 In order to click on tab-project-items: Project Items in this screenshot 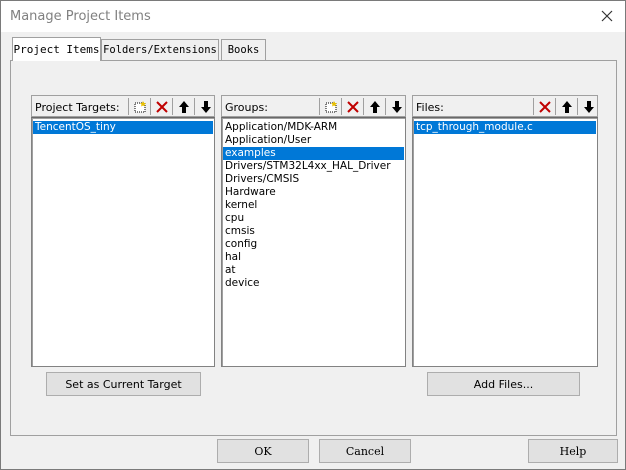, I will do `click(56, 49)`.